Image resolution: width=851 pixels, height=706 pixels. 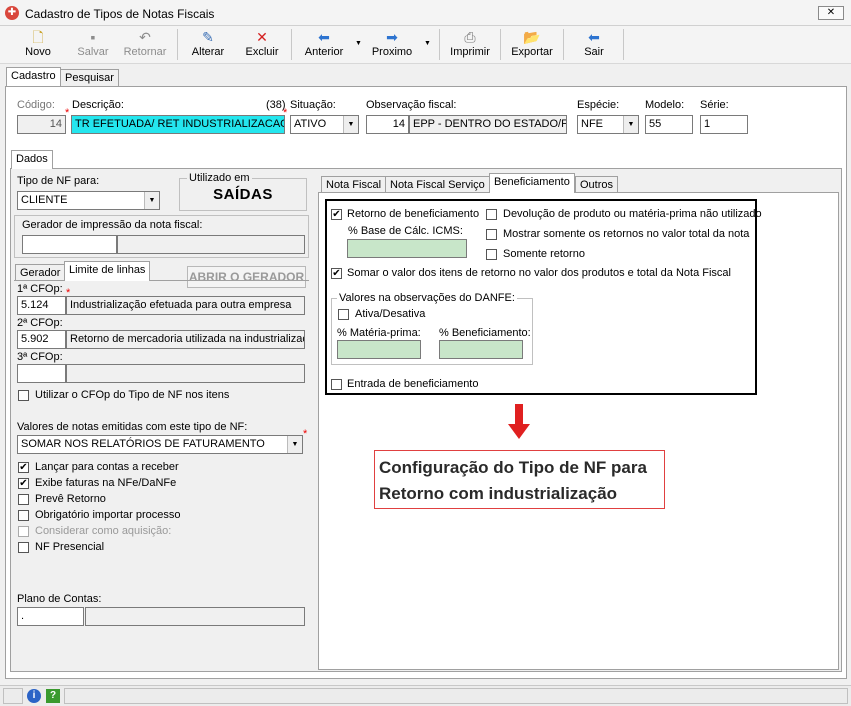 I want to click on materia-prima-label: % Matéria-prima:, so click(x=379, y=333).